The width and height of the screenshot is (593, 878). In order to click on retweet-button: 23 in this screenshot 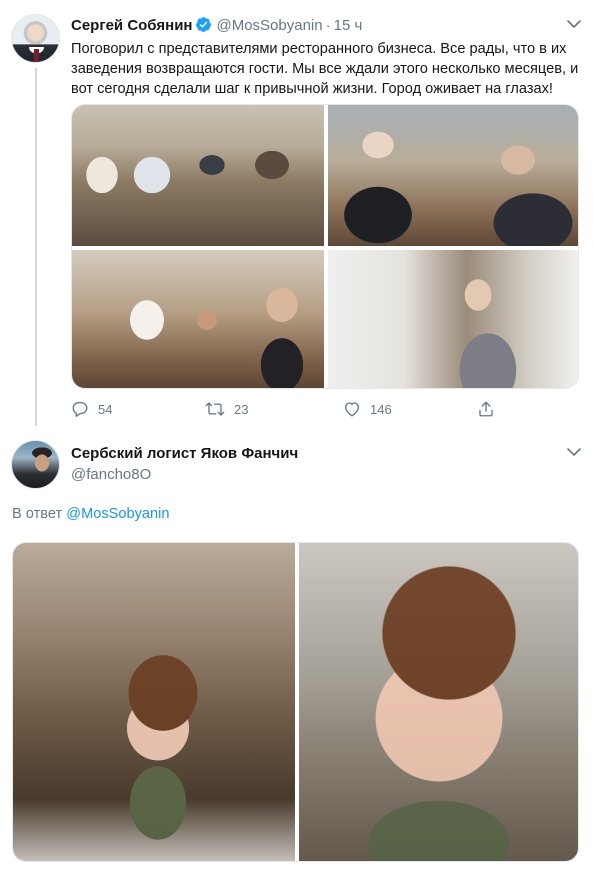, I will do `click(226, 409)`.